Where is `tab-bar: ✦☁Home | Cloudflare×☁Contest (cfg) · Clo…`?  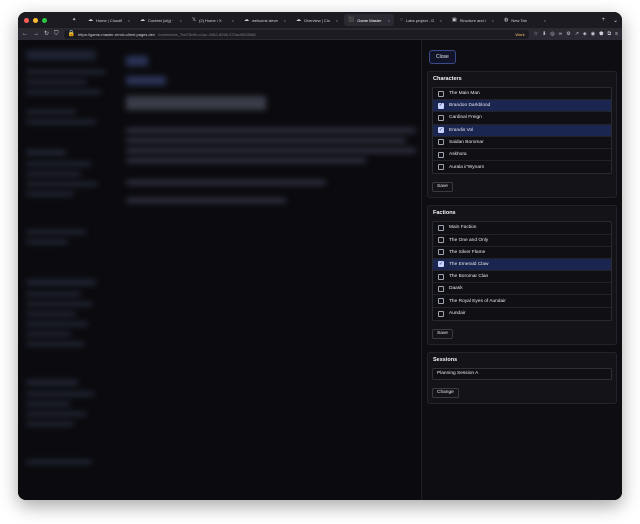 tab-bar: ✦☁Home | Cloudflare×☁Contest (cfg) · Clo… is located at coordinates (320, 20).